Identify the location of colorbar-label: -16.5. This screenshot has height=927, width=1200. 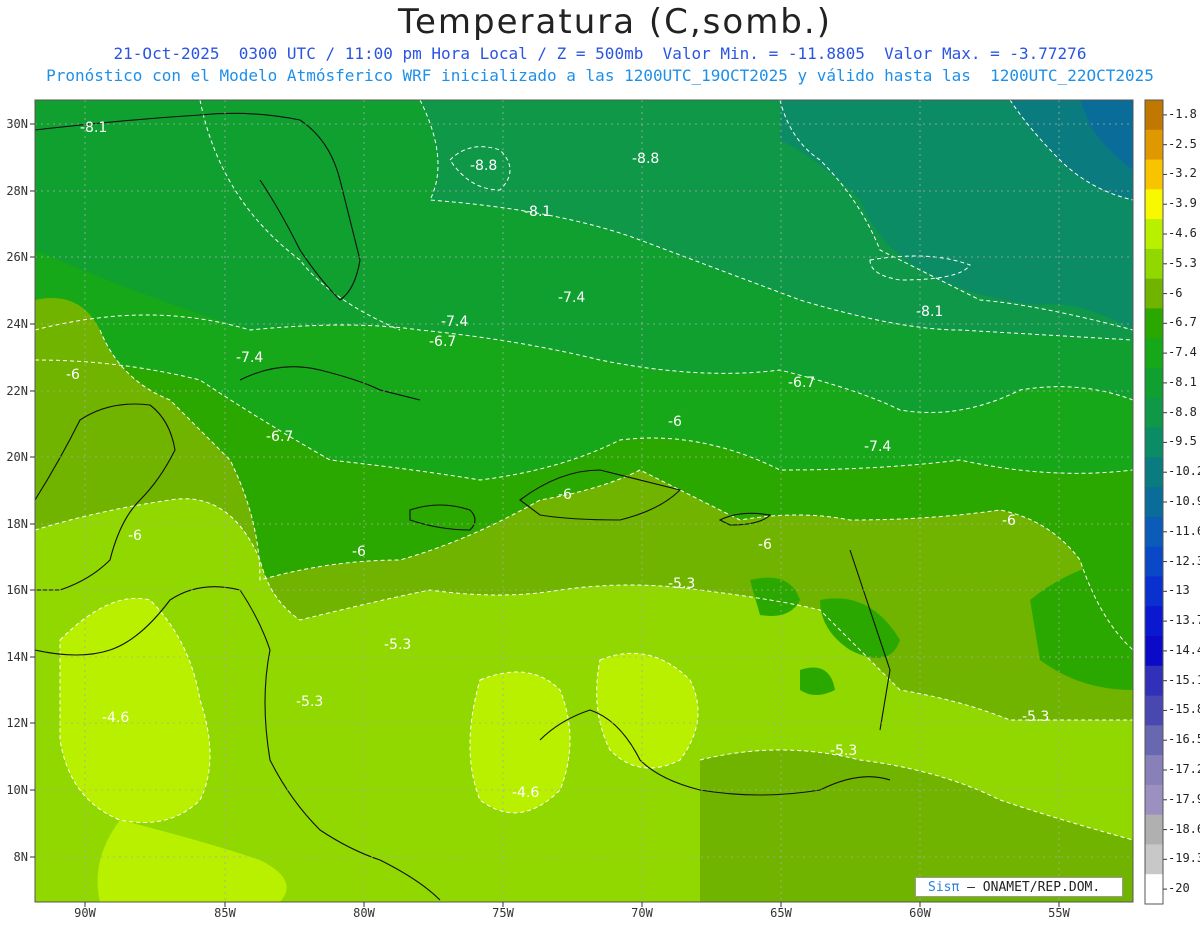
(1184, 739).